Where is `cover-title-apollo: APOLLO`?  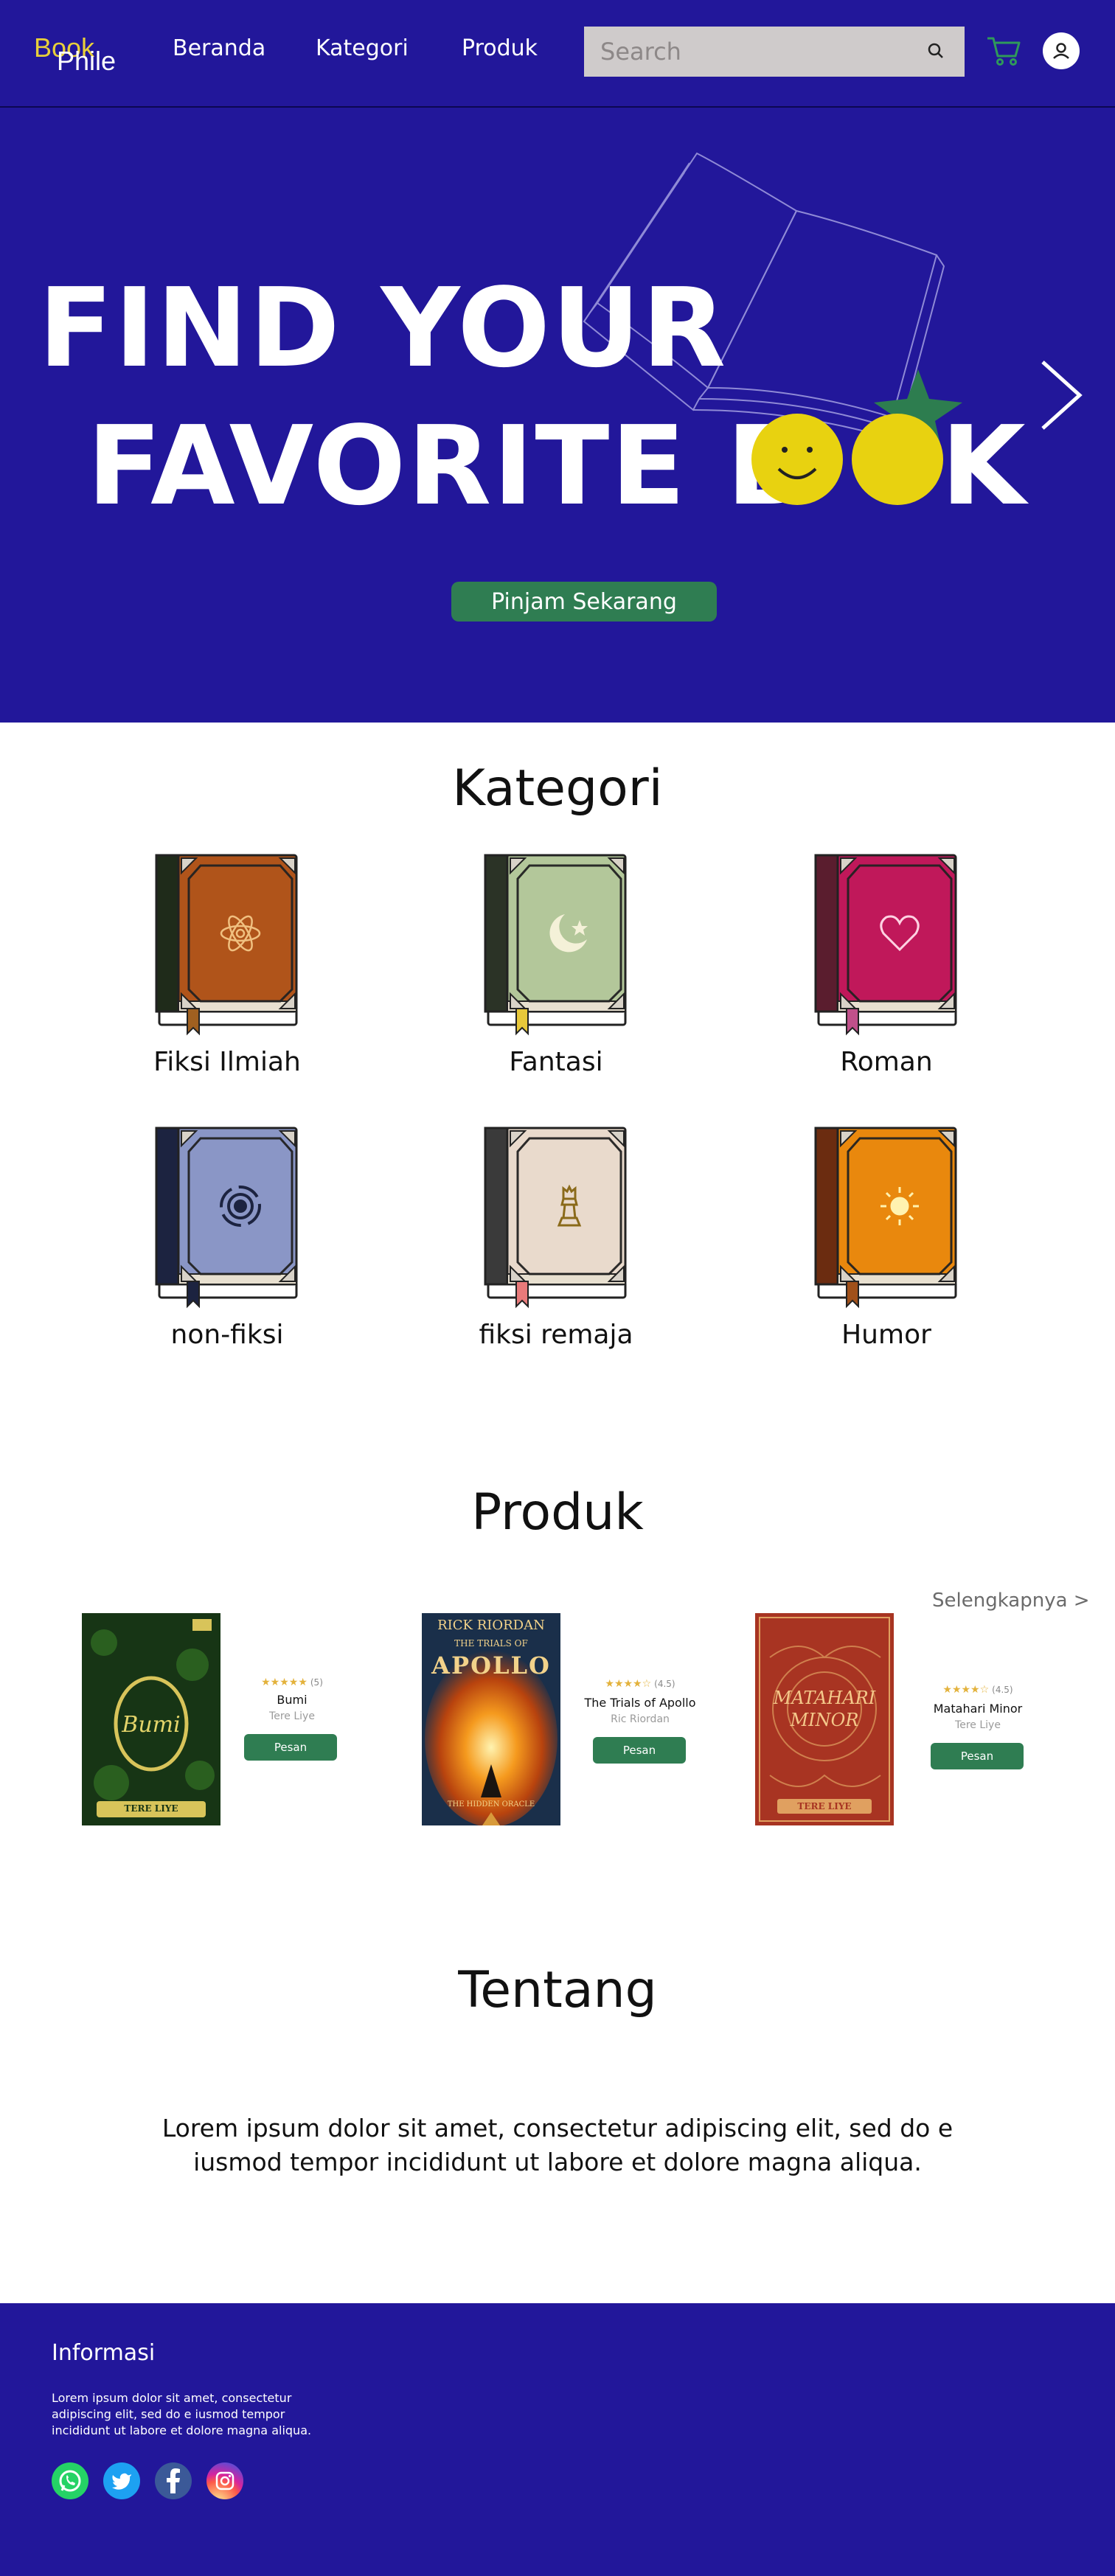 cover-title-apollo: APOLLO is located at coordinates (491, 1665).